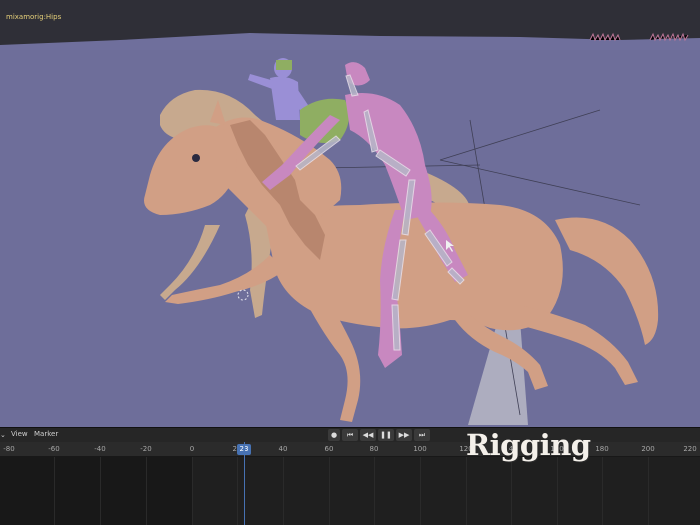  What do you see at coordinates (34, 17) in the screenshot?
I see `active-object-label: mixamorig:Hips` at bounding box center [34, 17].